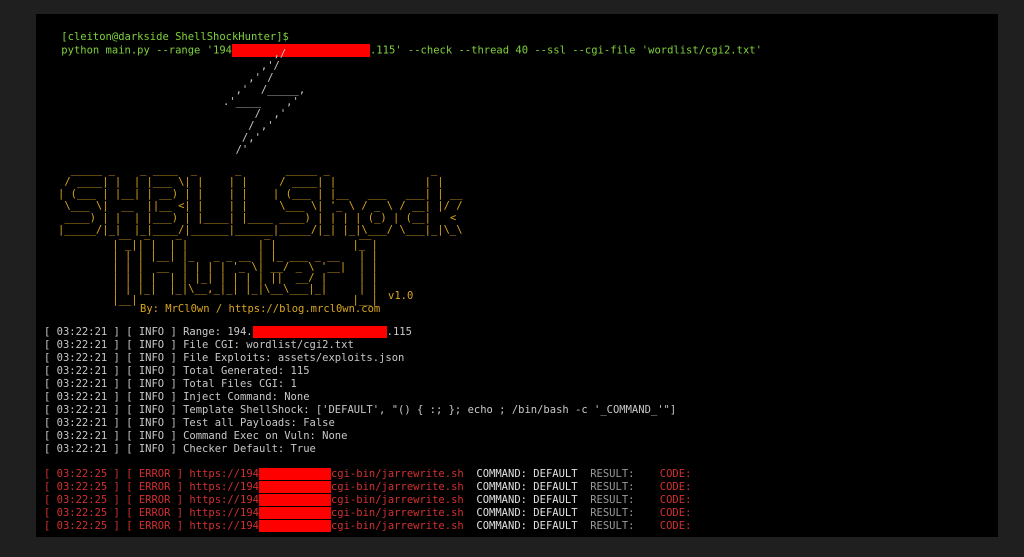  Describe the element at coordinates (399, 332) in the screenshot. I see `log-message-suffix: .115` at that location.